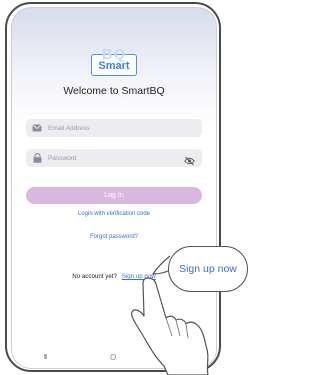 The image size is (320, 375). Describe the element at coordinates (170, 326) in the screenshot. I see `hand-pointer-icon` at that location.